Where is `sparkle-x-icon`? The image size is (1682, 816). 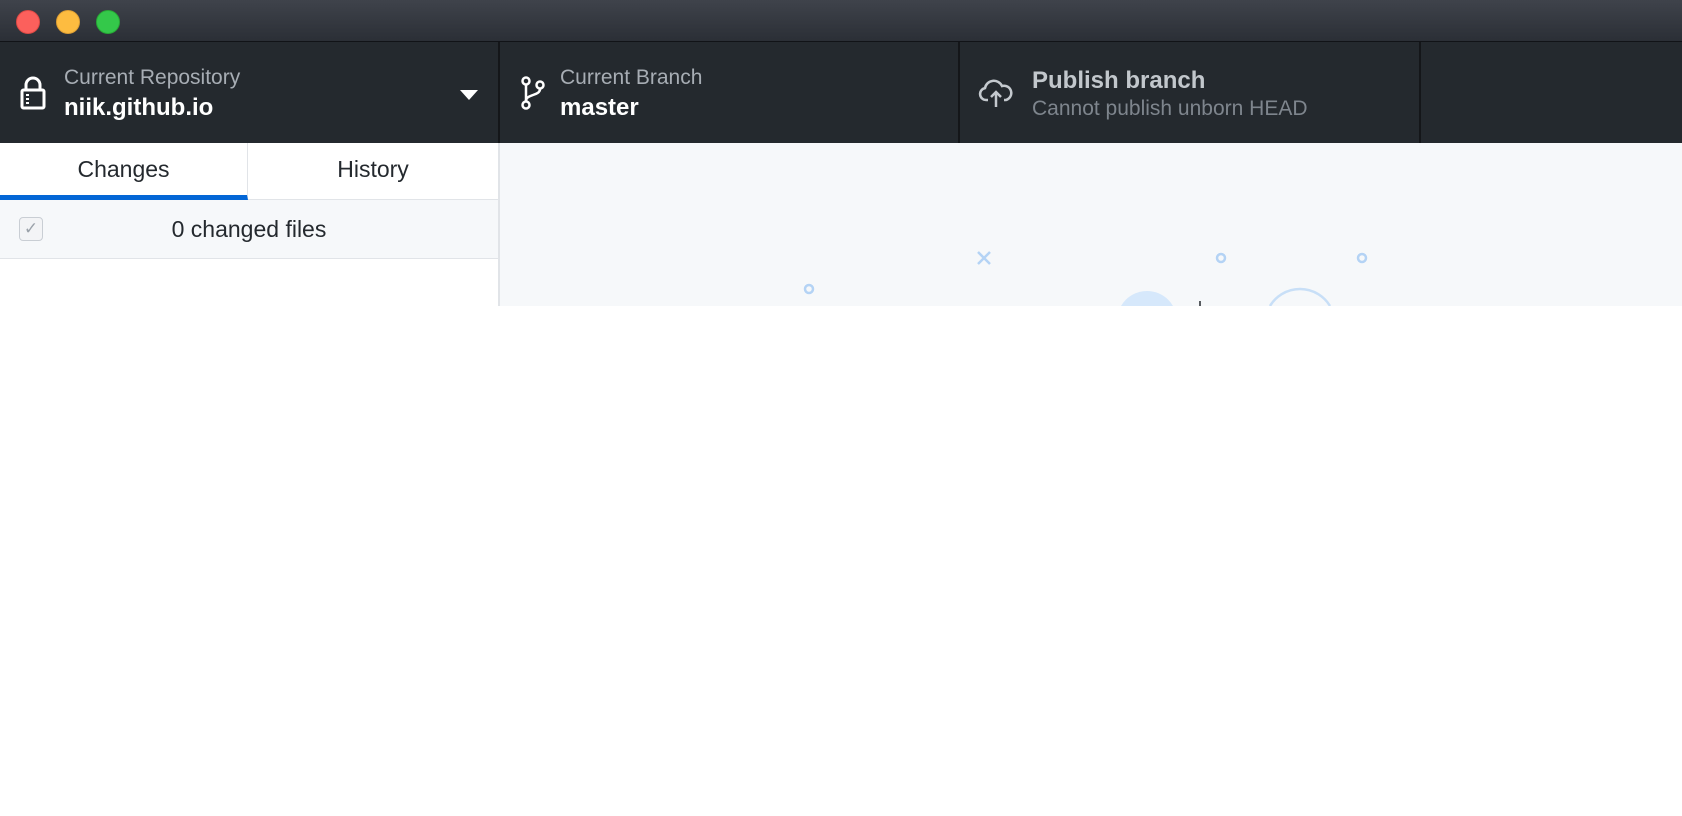 sparkle-x-icon is located at coordinates (984, 258).